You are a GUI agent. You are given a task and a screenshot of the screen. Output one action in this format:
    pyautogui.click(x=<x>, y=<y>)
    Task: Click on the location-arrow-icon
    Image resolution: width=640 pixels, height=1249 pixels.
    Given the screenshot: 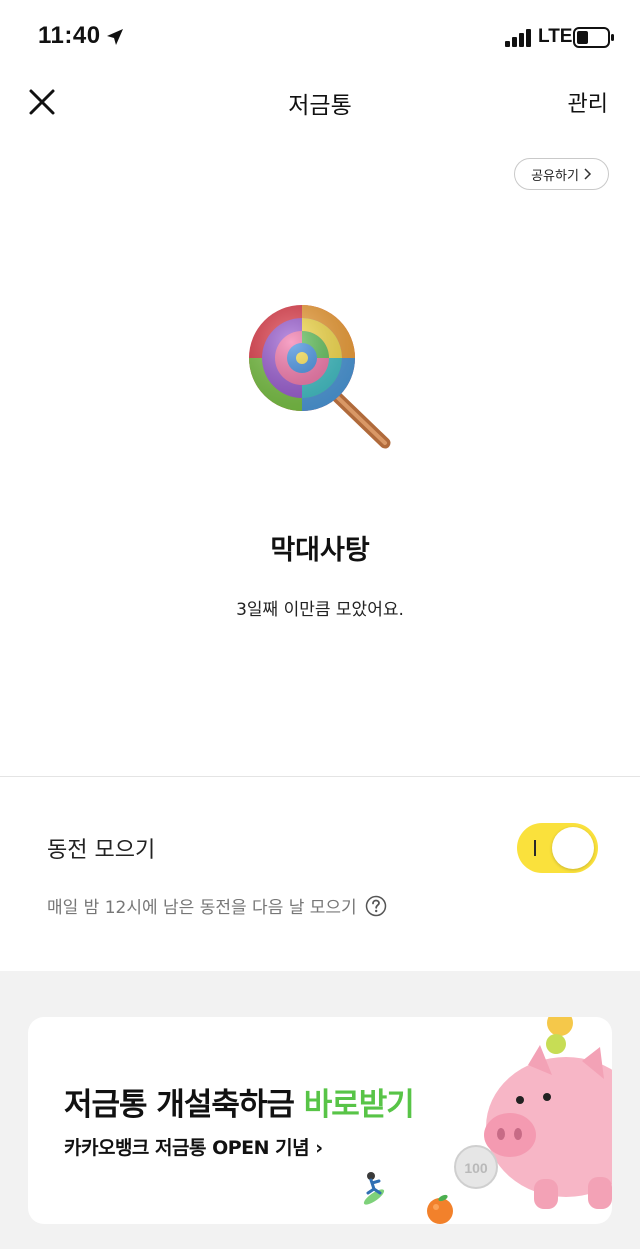 What is the action you would take?
    pyautogui.click(x=115, y=37)
    